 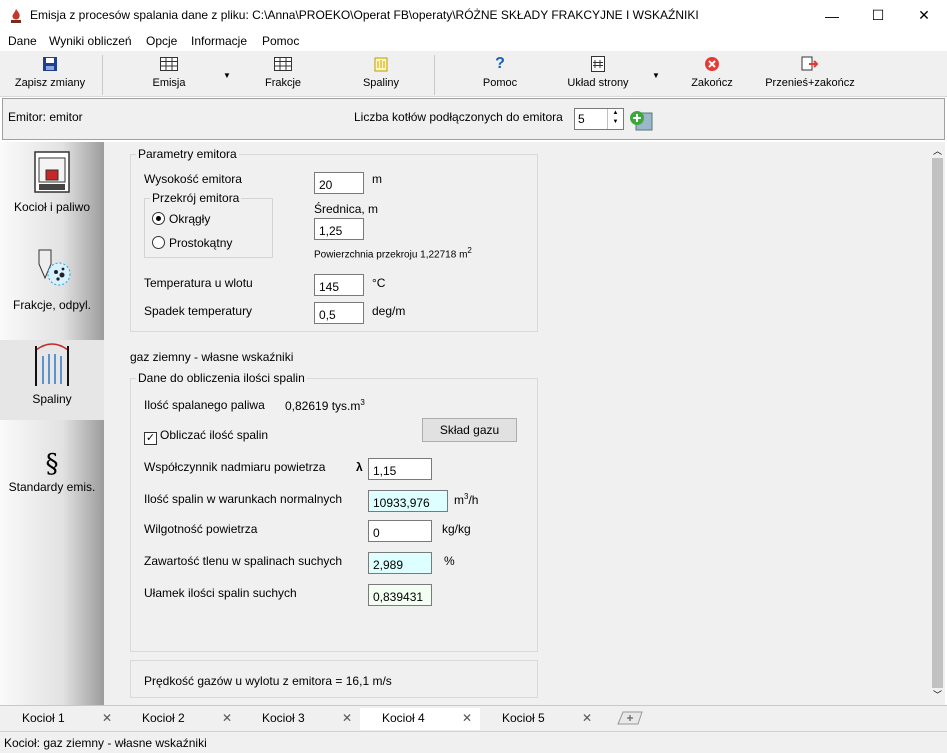 I want to click on vertical-scrollbar: ︿ ﹀, so click(x=937, y=423).